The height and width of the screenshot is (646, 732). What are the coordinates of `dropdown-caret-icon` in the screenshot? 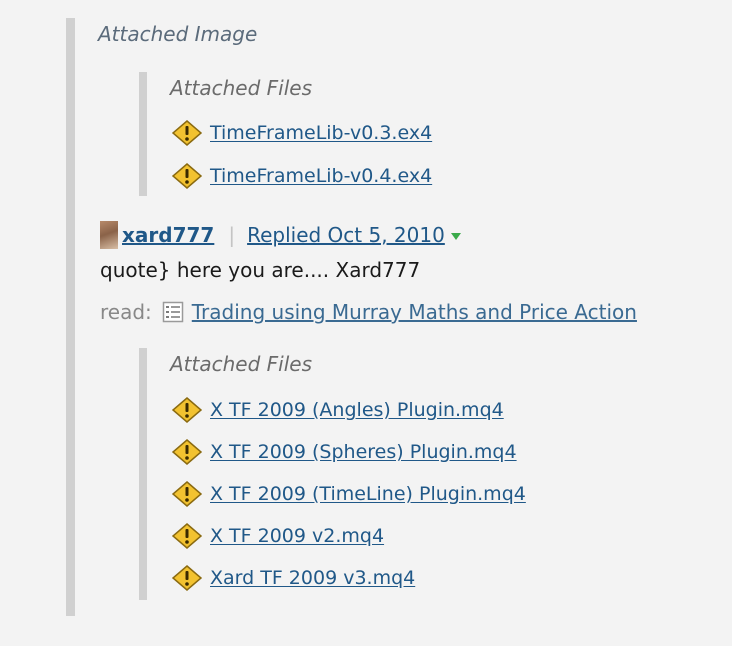 It's located at (455, 236).